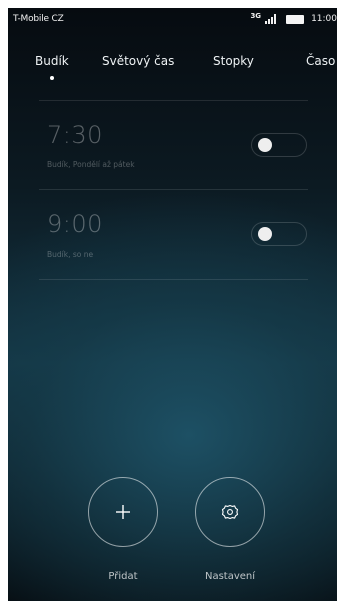 Image resolution: width=345 pixels, height=609 pixels. I want to click on gear-icon, so click(230, 512).